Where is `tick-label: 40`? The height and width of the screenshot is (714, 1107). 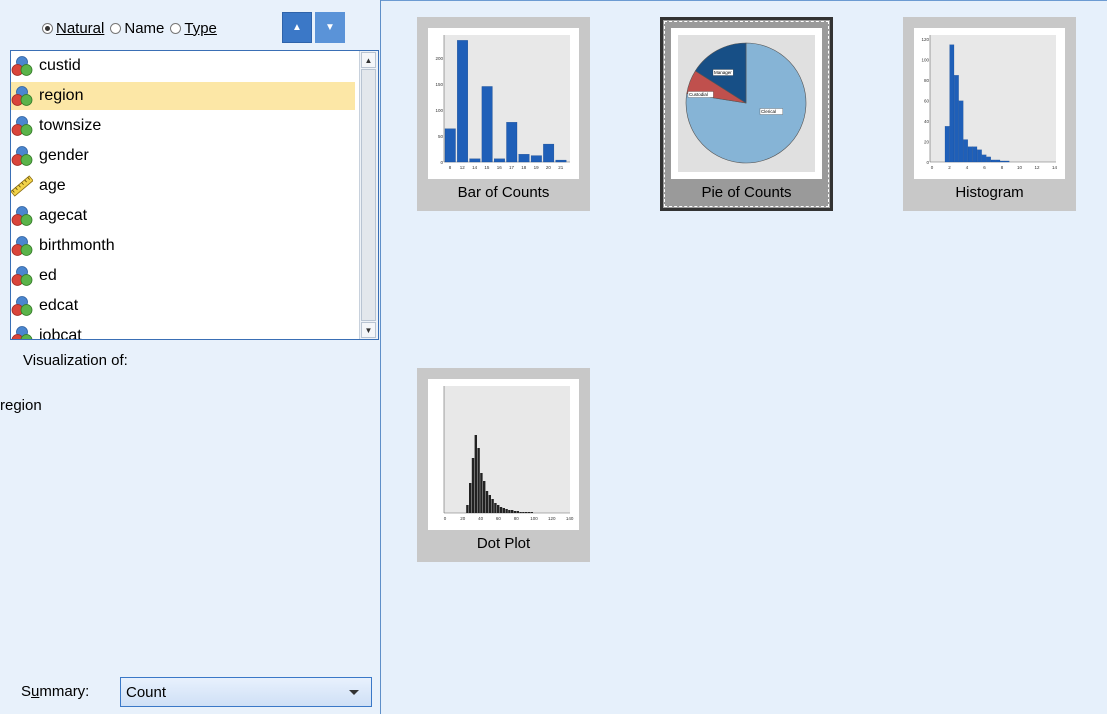
tick-label: 40 is located at coordinates (927, 121).